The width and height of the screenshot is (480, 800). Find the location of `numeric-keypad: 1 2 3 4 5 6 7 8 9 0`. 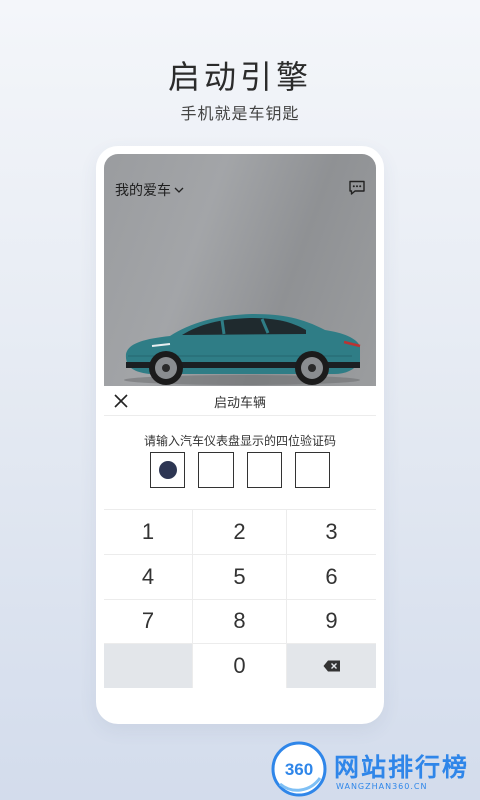

numeric-keypad: 1 2 3 4 5 6 7 8 9 0 is located at coordinates (240, 598).